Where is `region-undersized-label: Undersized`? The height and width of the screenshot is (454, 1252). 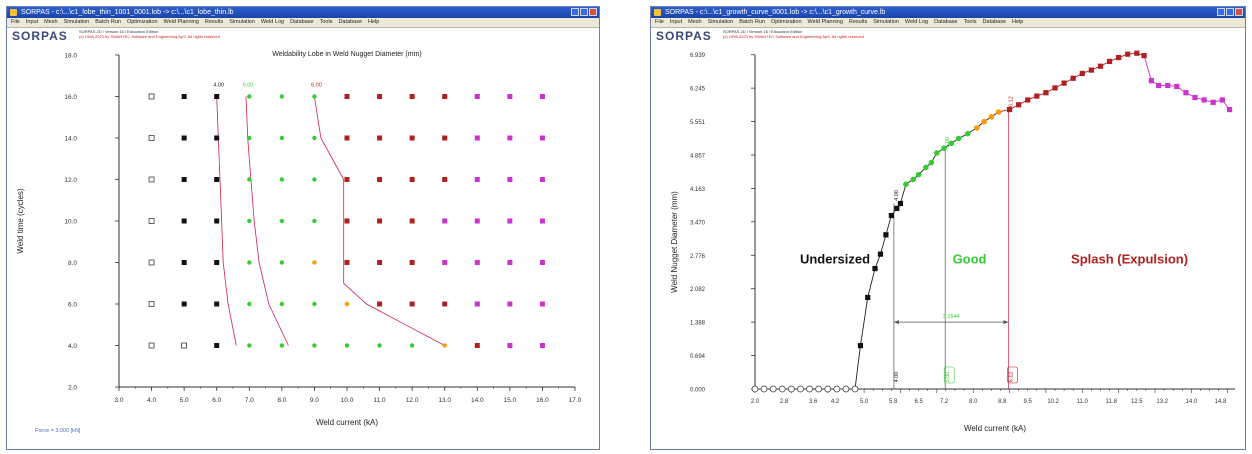
region-undersized-label: Undersized is located at coordinates (835, 259).